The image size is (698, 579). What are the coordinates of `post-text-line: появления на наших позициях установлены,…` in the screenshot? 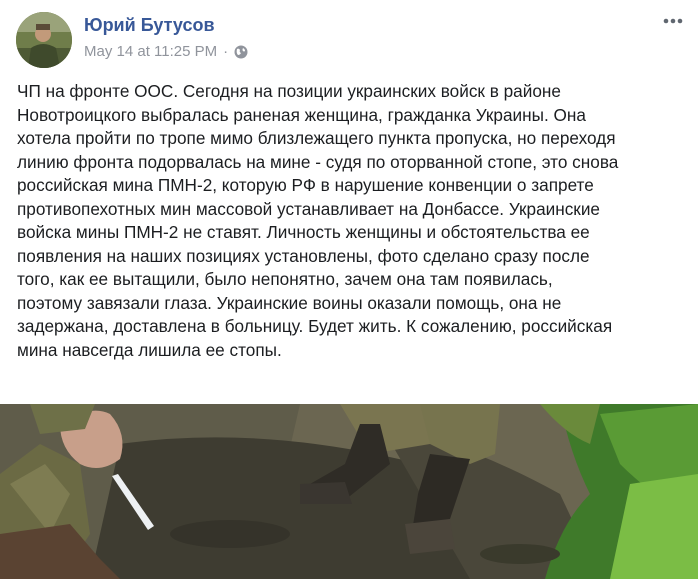 It's located at (303, 255).